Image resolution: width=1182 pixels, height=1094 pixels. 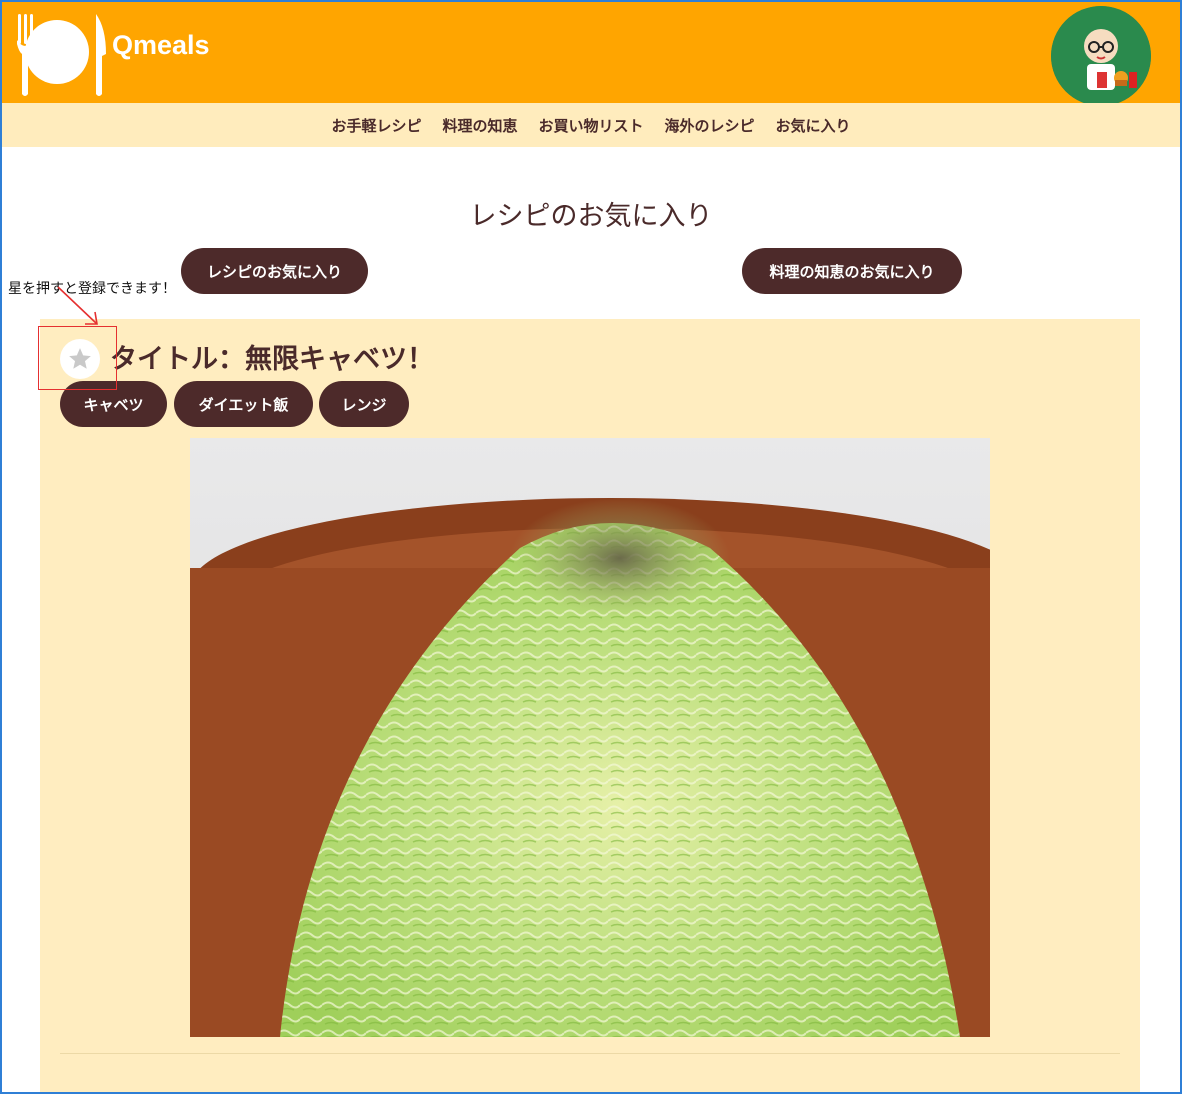 I want to click on nav-item-shopping-list: お買い物リスト, so click(x=590, y=125).